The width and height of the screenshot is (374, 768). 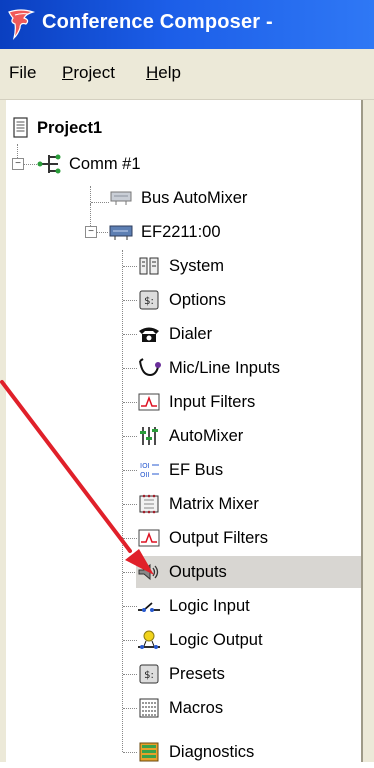 I want to click on tree-node-label: Comm #1, so click(x=105, y=163).